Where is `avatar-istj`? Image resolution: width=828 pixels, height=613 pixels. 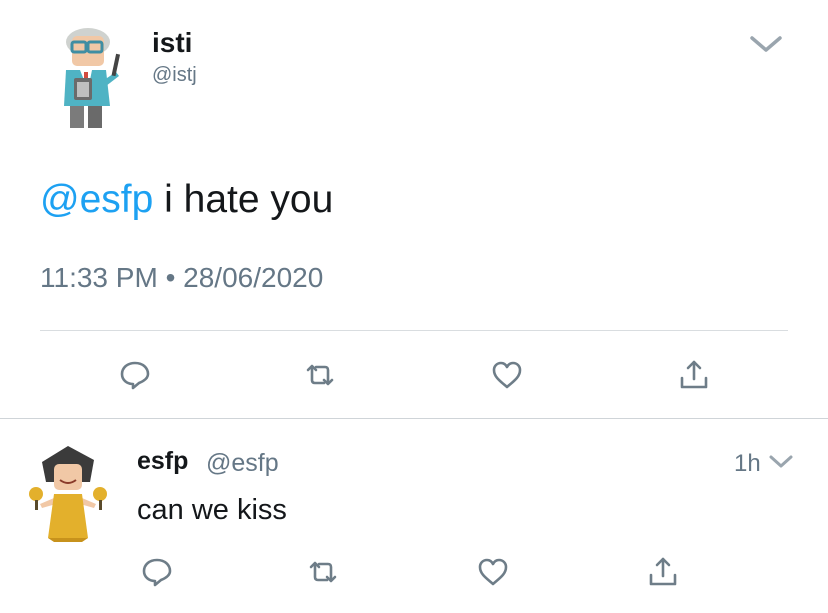
avatar-istj is located at coordinates (92, 78).